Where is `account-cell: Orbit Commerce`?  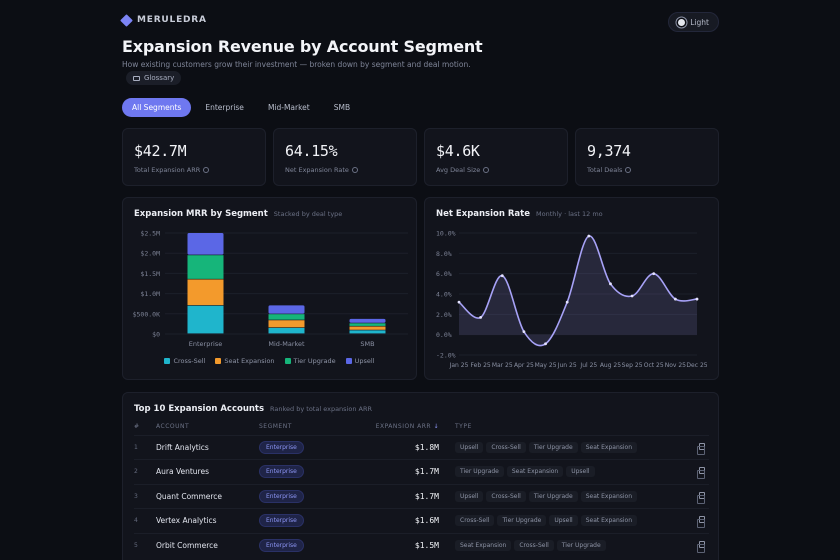 account-cell: Orbit Commerce is located at coordinates (207, 545).